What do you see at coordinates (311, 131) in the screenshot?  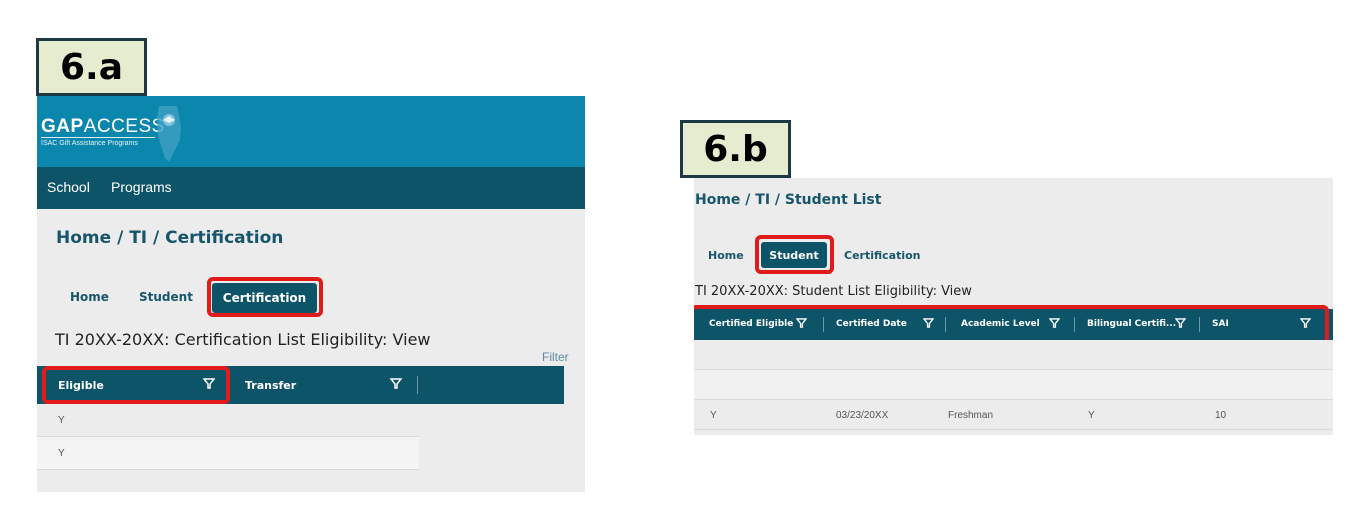 I see `app-header: GAPACCESS ISAC Gift Assistance Programs` at bounding box center [311, 131].